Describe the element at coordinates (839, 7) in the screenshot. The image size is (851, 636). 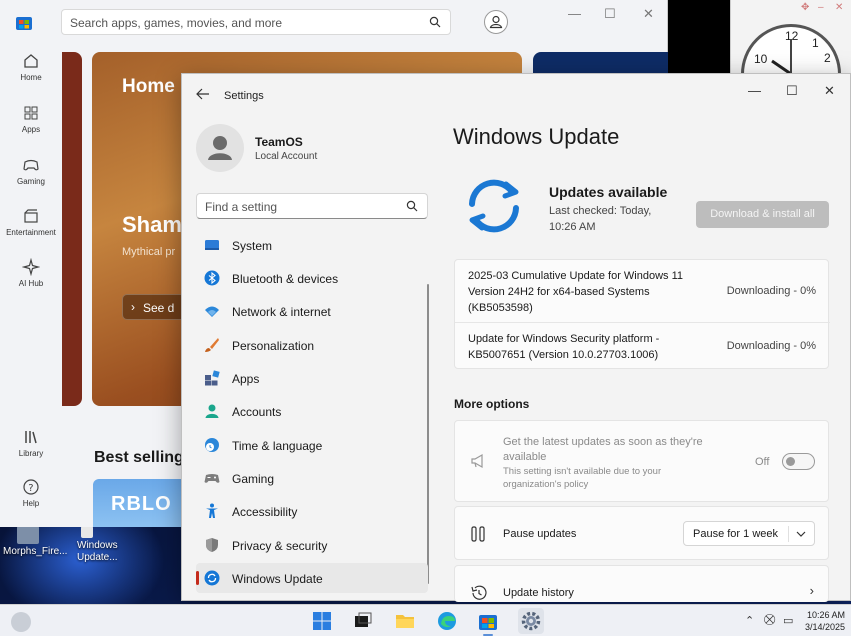
I see `widget-close-icon: ✕` at that location.